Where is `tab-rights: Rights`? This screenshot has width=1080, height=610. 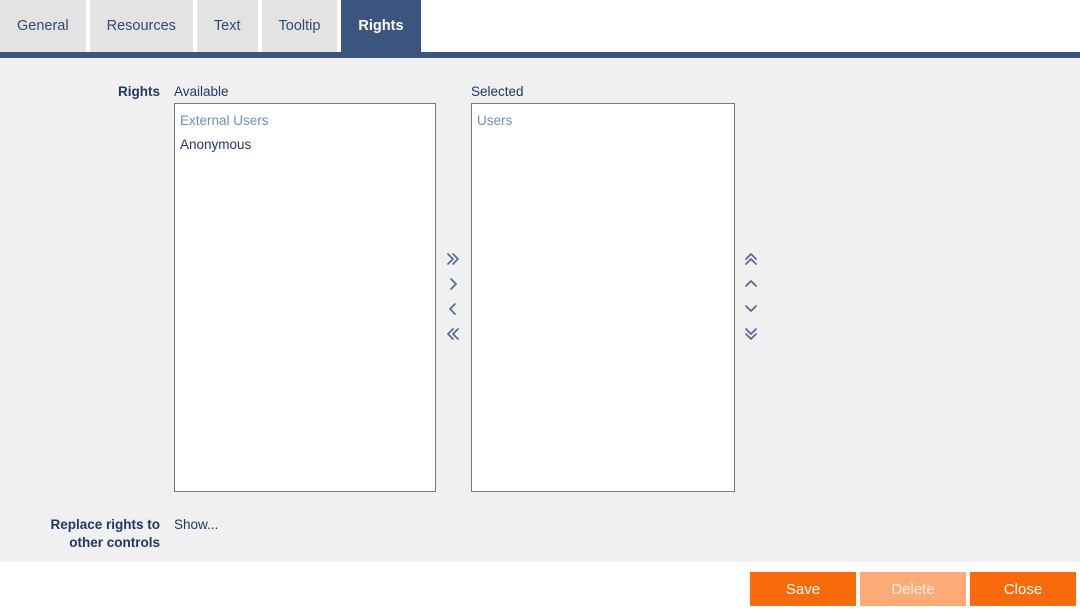 tab-rights: Rights is located at coordinates (381, 26).